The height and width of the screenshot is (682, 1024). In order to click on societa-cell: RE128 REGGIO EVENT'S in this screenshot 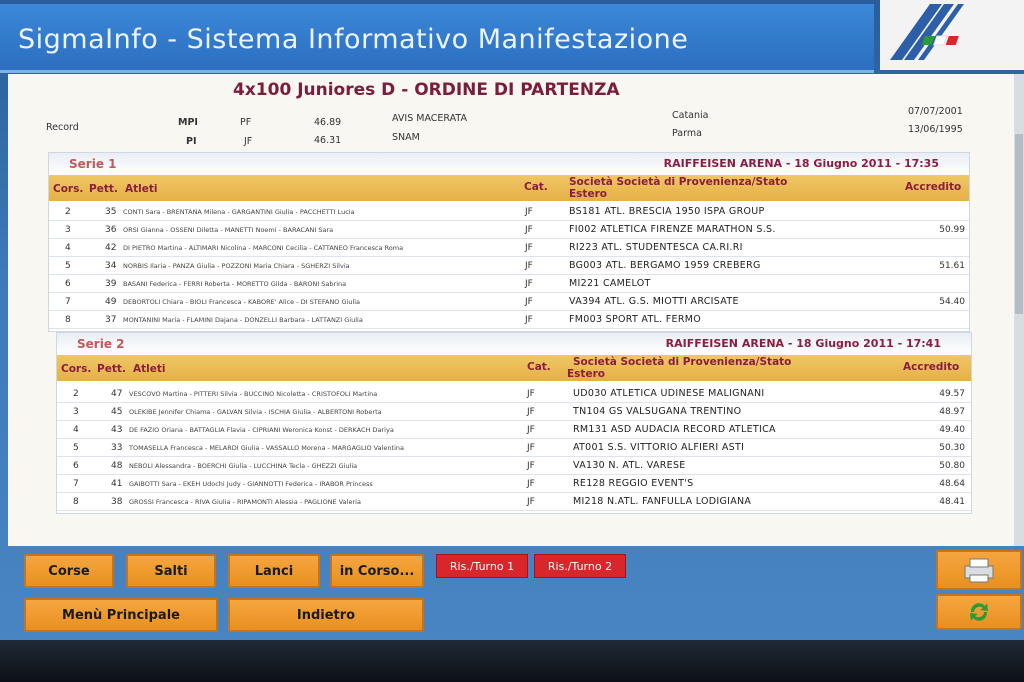, I will do `click(633, 483)`.